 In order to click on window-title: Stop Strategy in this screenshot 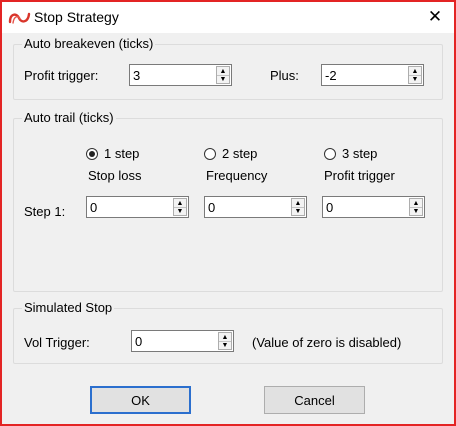, I will do `click(76, 17)`.